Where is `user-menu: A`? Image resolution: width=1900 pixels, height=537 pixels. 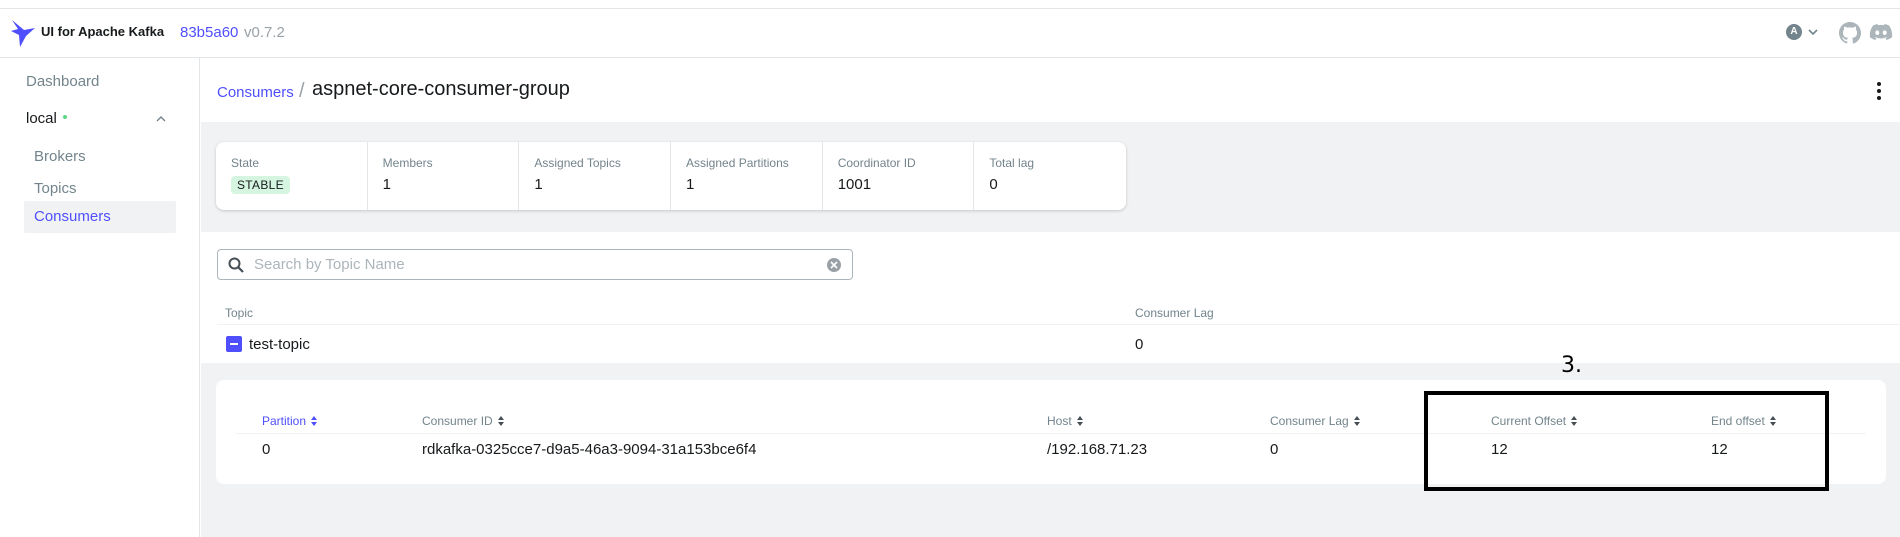 user-menu: A is located at coordinates (1803, 32).